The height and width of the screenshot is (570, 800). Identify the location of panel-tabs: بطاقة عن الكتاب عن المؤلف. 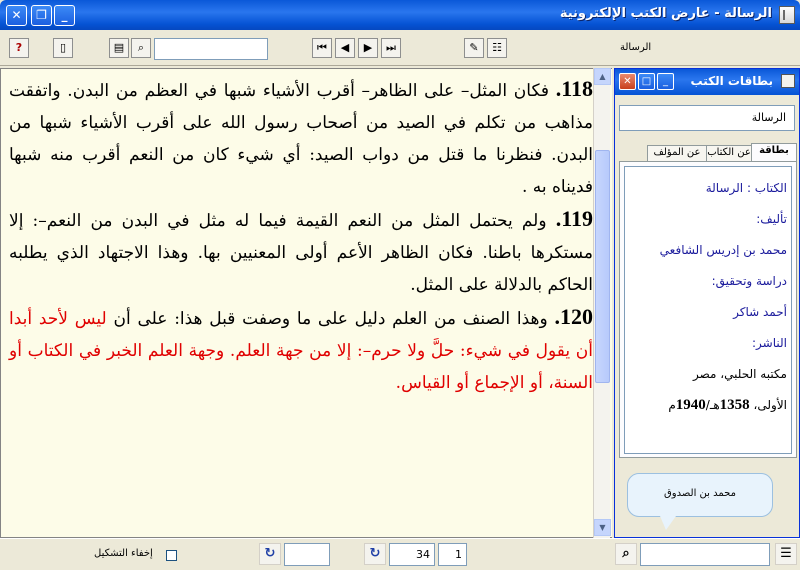
(708, 152).